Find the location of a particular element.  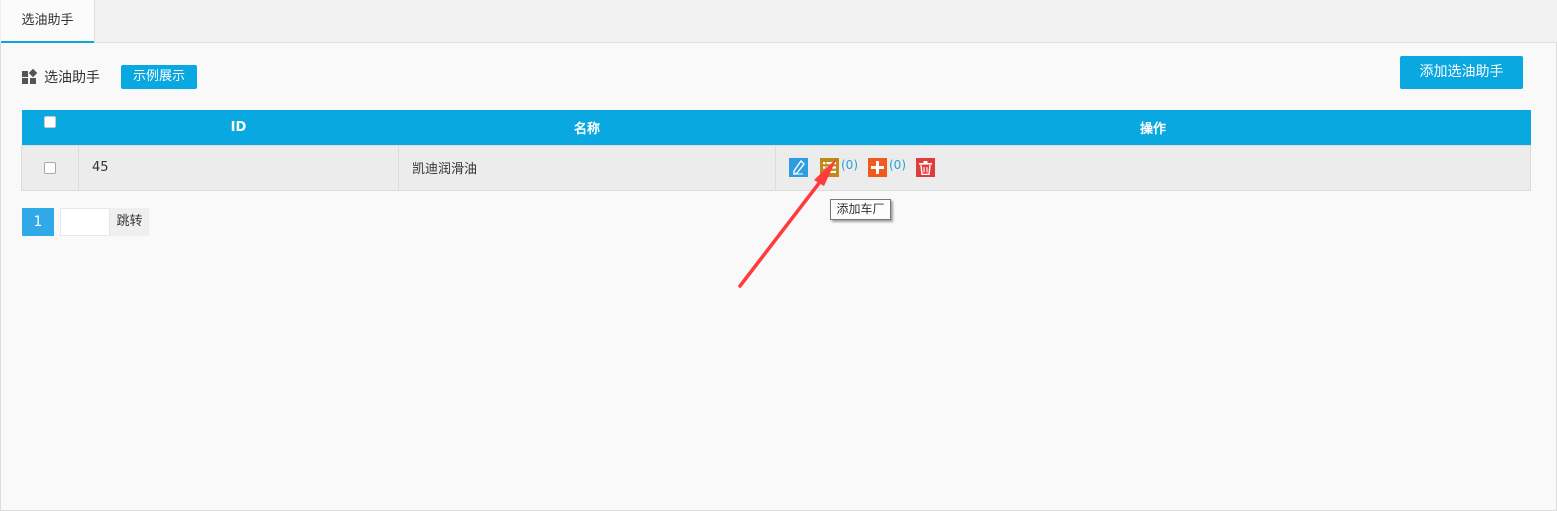

annotation-arrow-icon is located at coordinates (787, 223).